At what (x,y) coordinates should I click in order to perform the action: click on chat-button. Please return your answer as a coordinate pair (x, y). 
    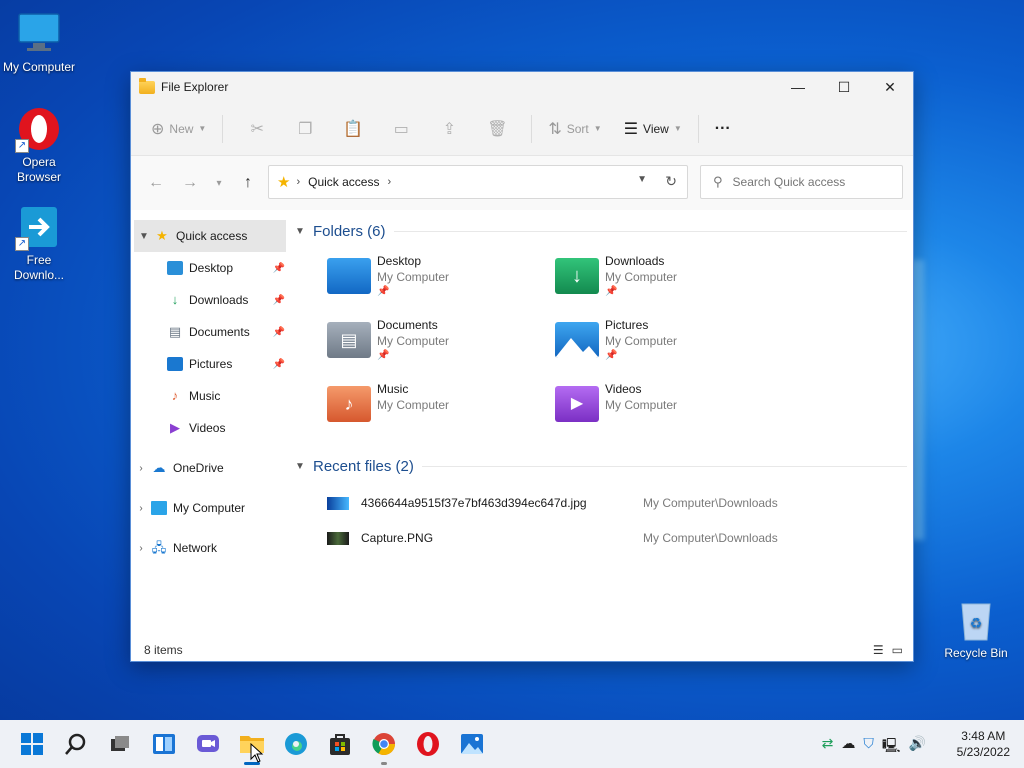
    Looking at the image, I should click on (208, 744).